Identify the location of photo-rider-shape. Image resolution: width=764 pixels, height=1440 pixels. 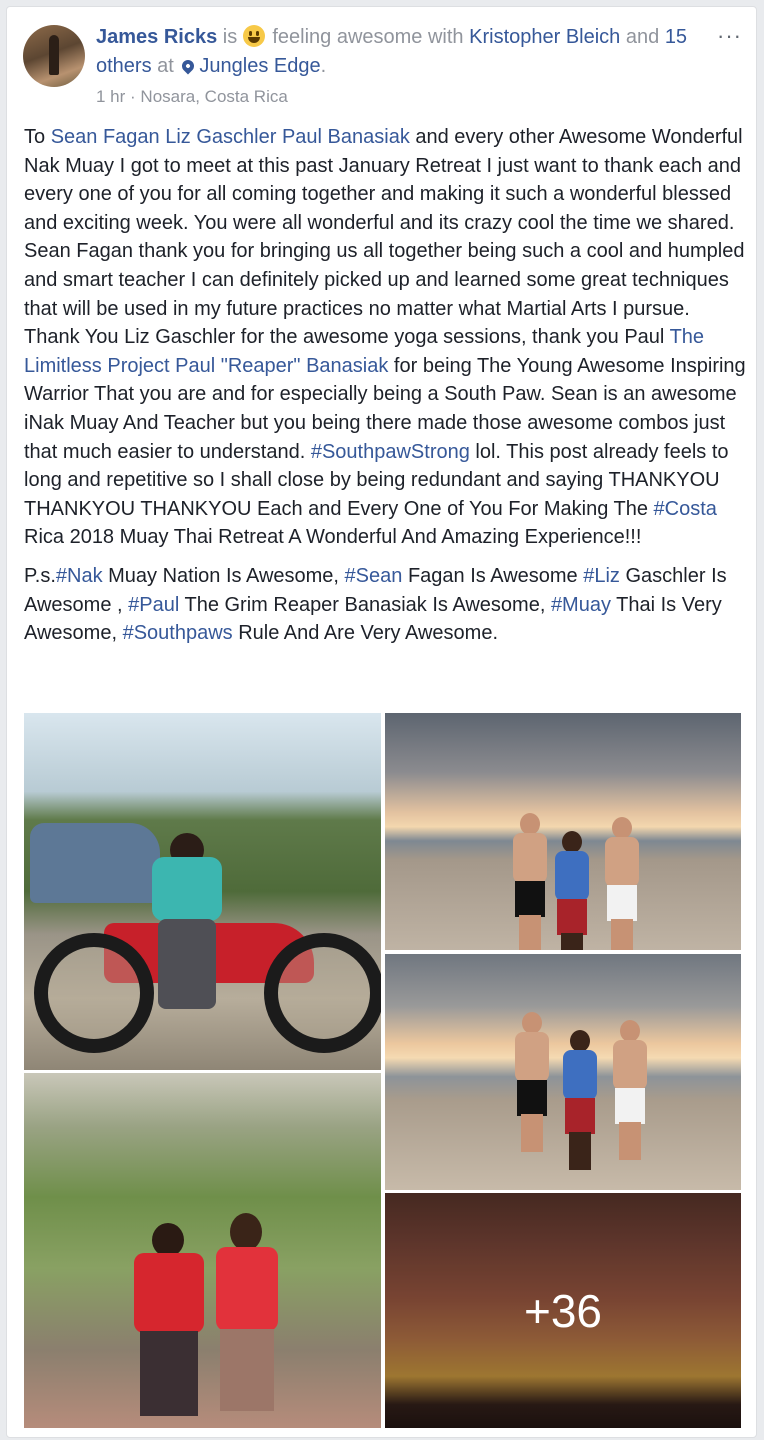
(187, 921).